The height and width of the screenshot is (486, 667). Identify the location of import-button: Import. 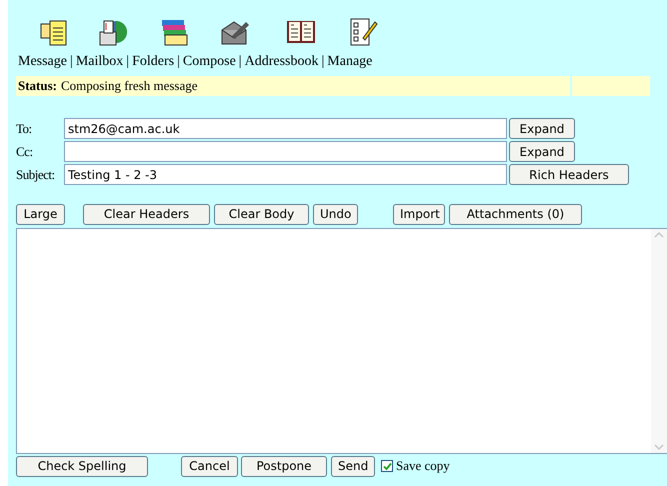
(419, 214).